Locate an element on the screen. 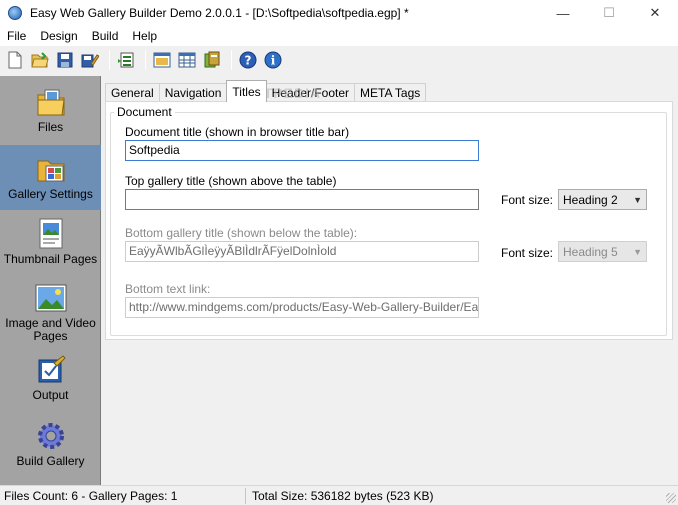  sidebar-item-label: Gallery Settings is located at coordinates (50, 194).